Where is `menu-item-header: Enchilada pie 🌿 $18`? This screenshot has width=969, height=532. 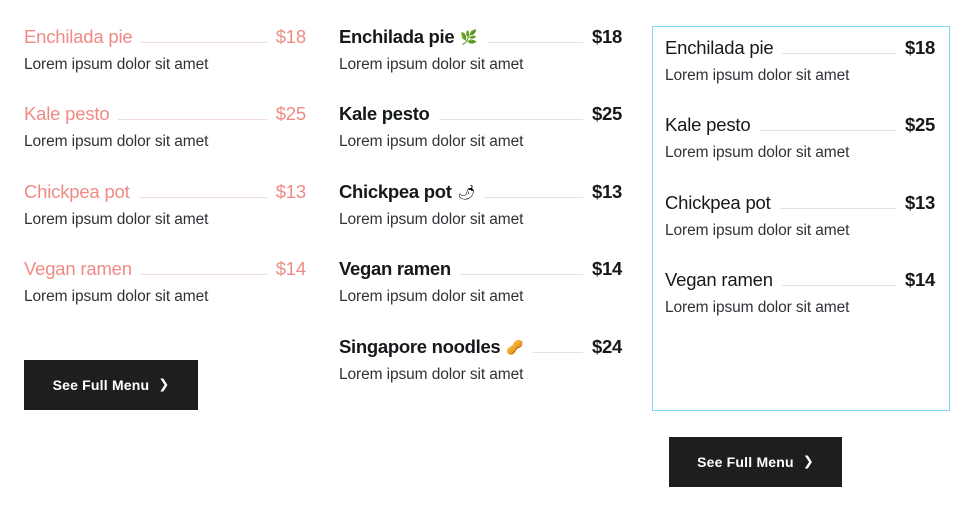 menu-item-header: Enchilada pie 🌿 $18 is located at coordinates (480, 37).